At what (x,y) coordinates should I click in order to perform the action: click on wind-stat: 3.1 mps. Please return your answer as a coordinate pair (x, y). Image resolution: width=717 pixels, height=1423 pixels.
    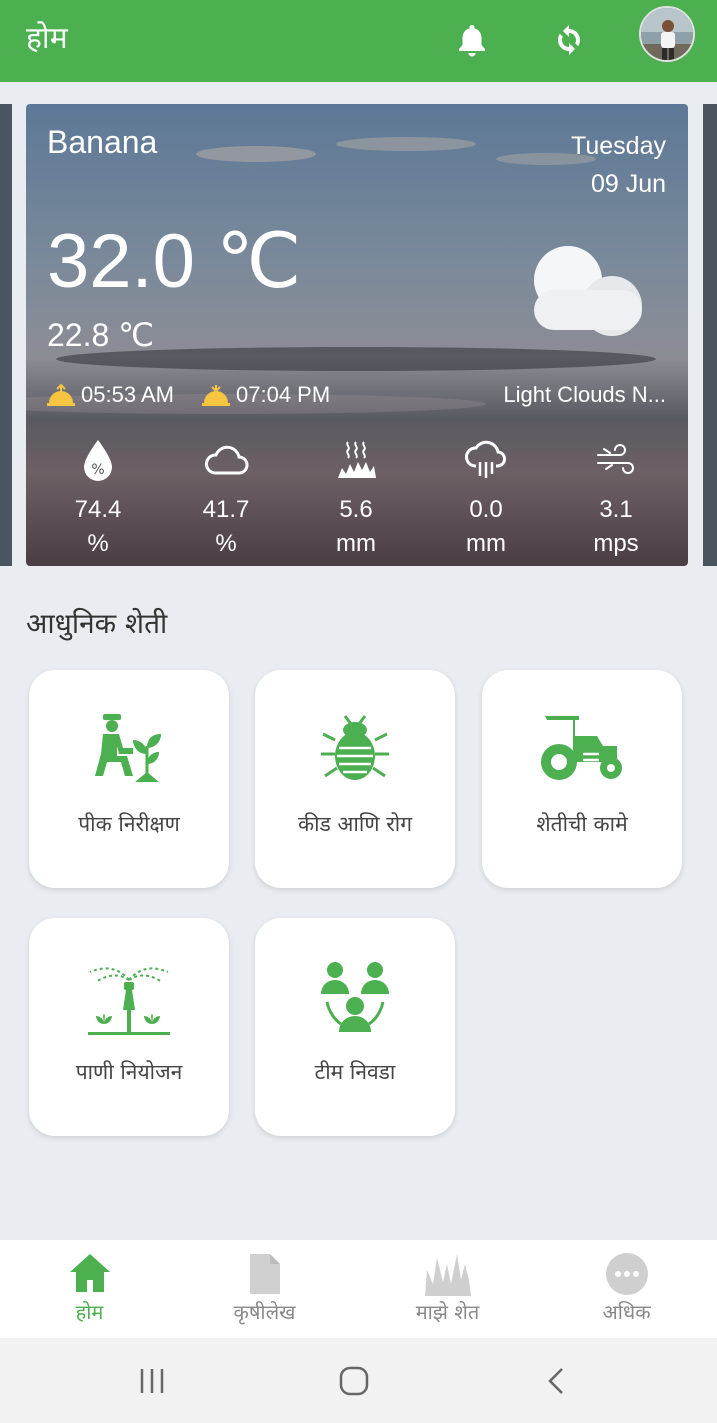
    Looking at the image, I should click on (616, 496).